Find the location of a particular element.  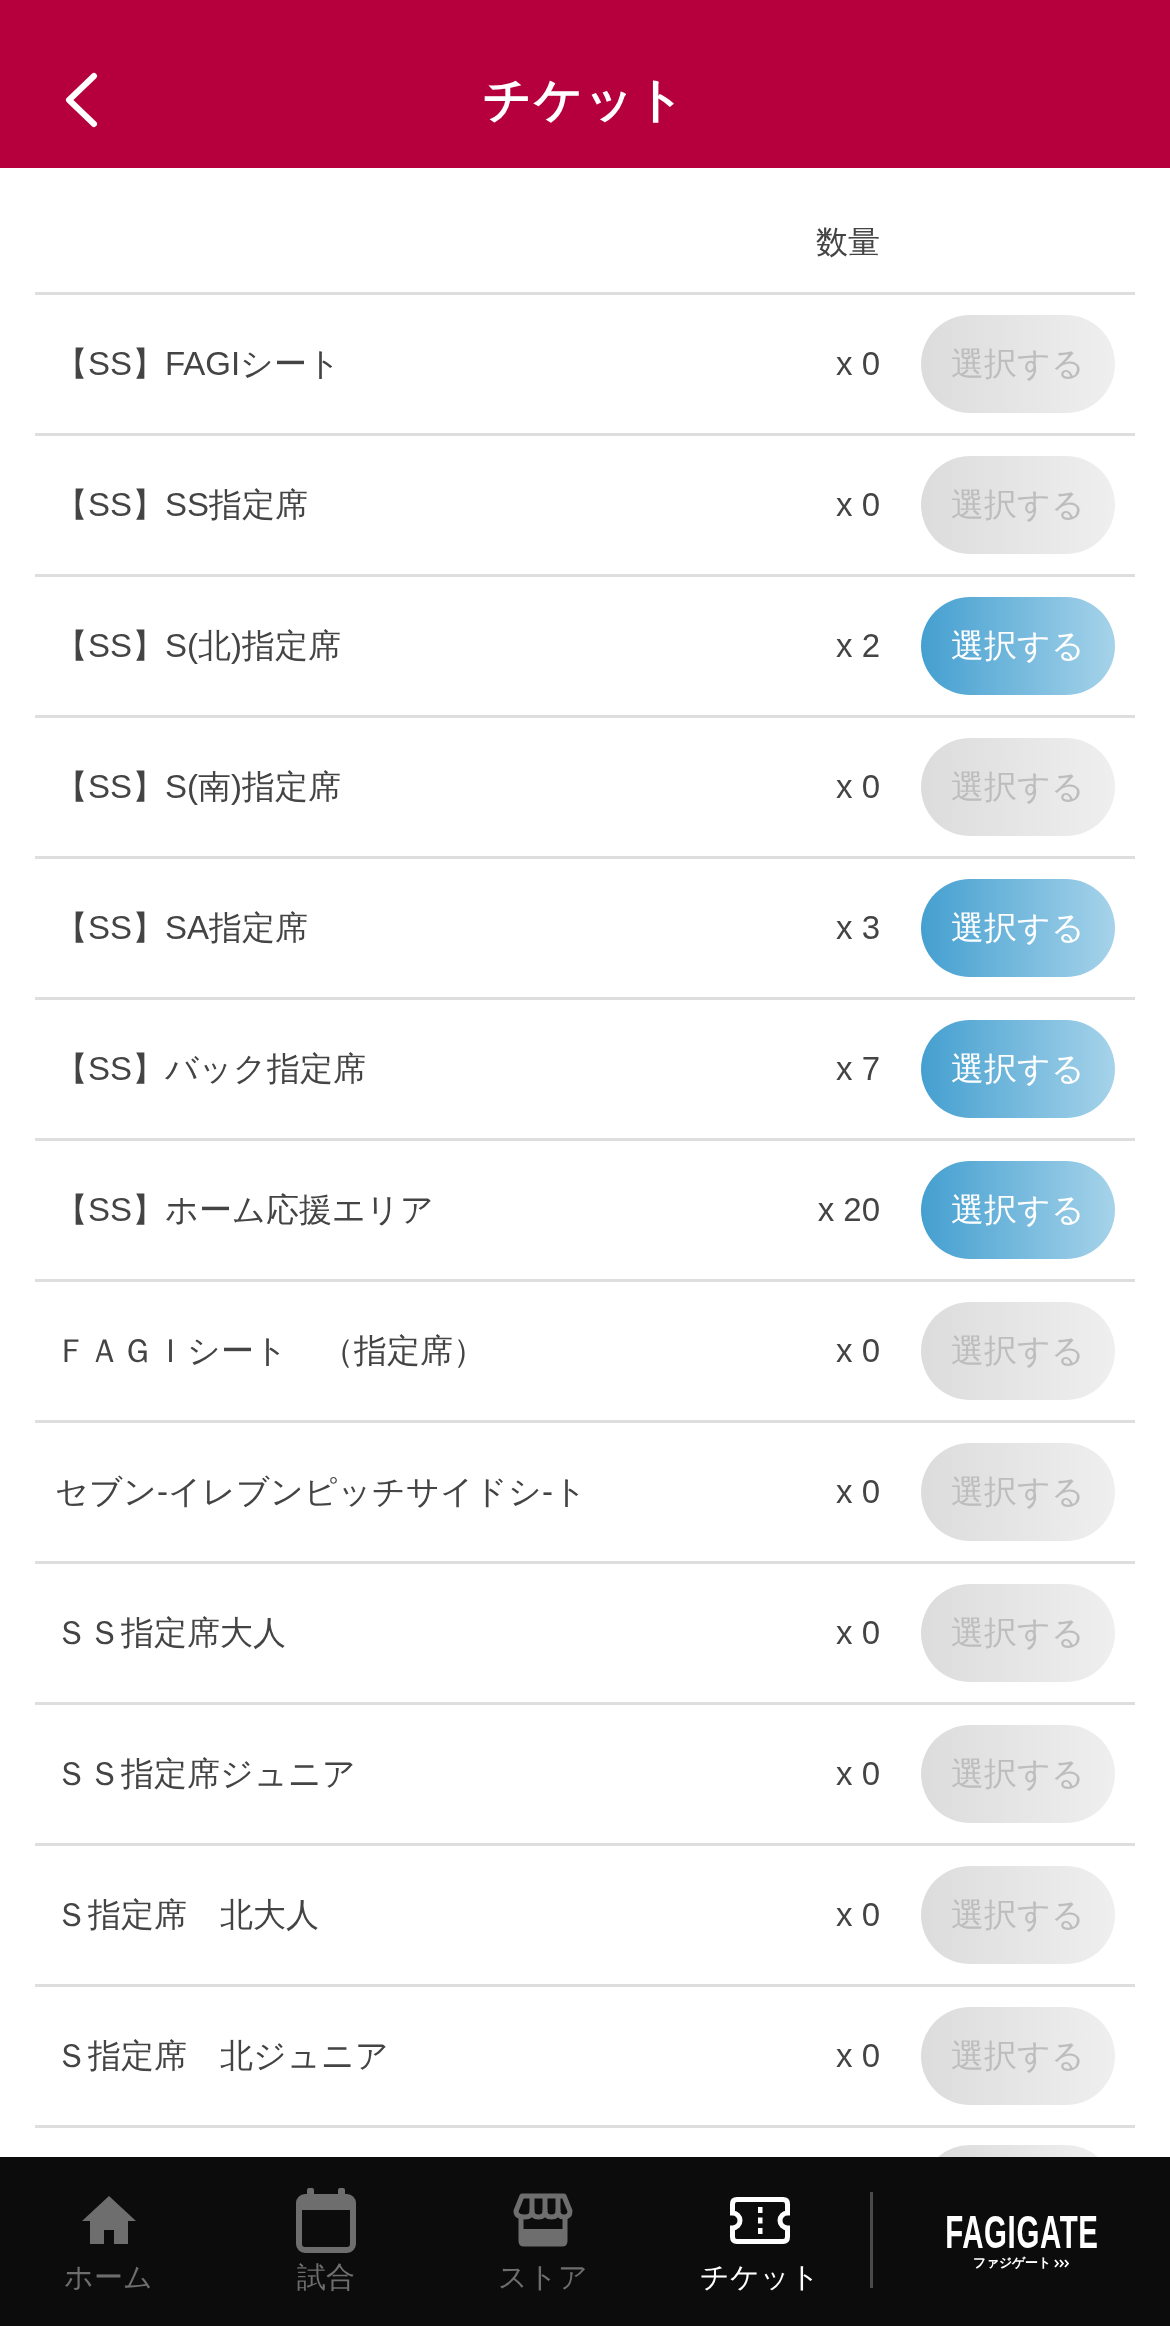

nav-tab: 試合 is located at coordinates (325, 2241).